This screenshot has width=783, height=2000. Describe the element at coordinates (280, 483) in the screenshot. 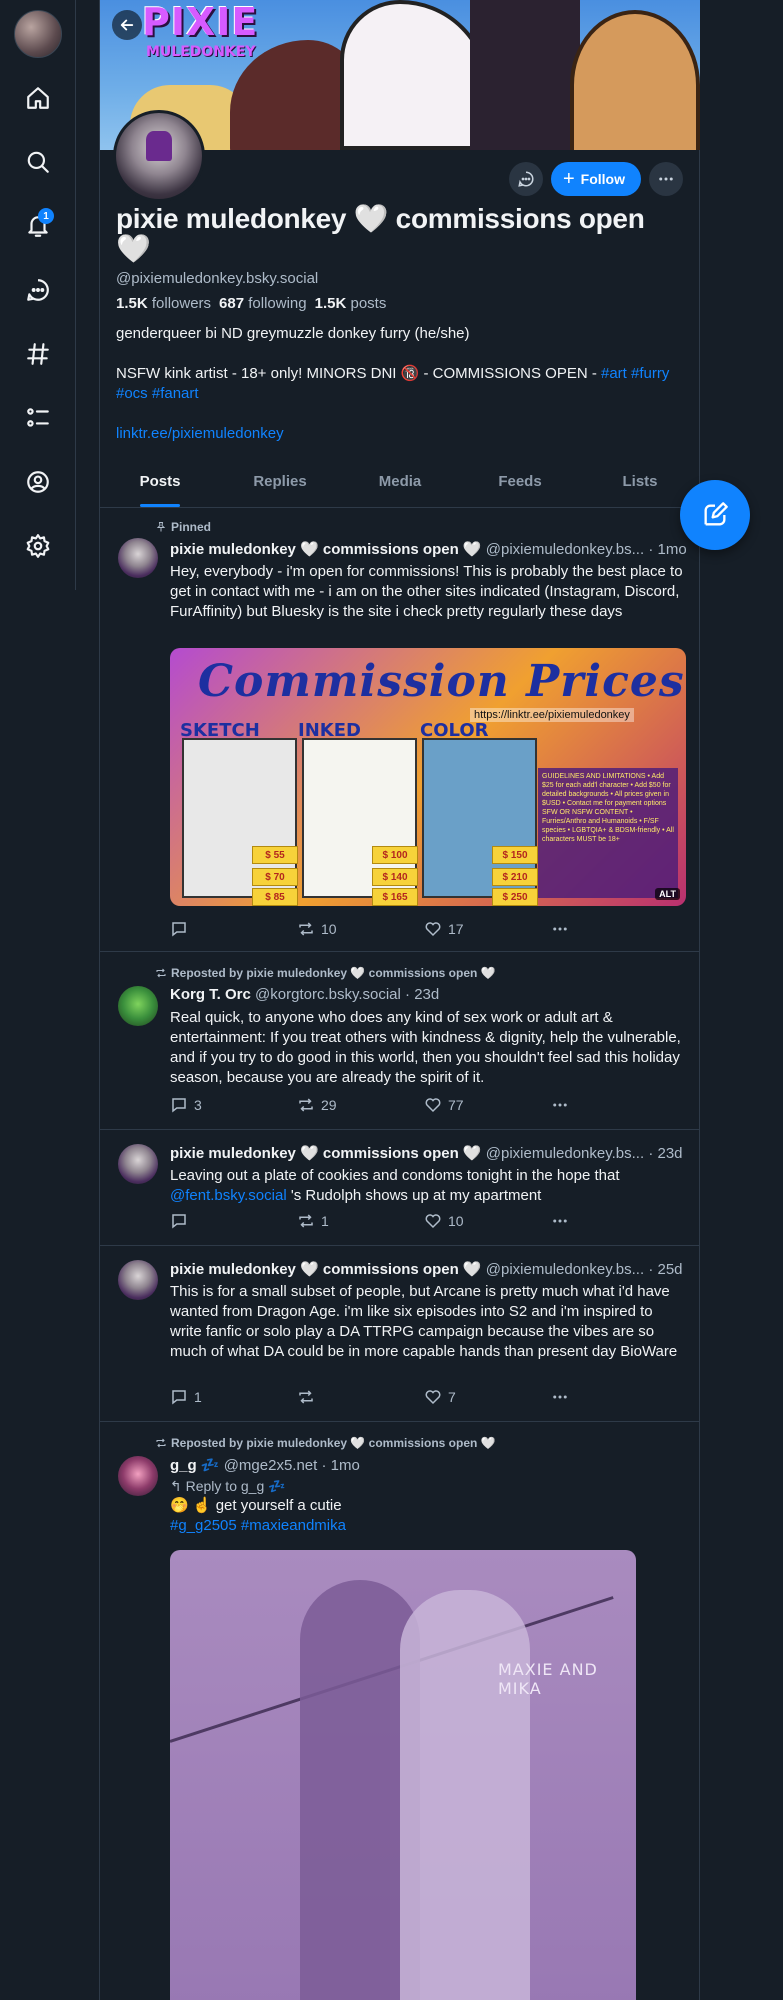

I see `tab-replies: Replies` at that location.